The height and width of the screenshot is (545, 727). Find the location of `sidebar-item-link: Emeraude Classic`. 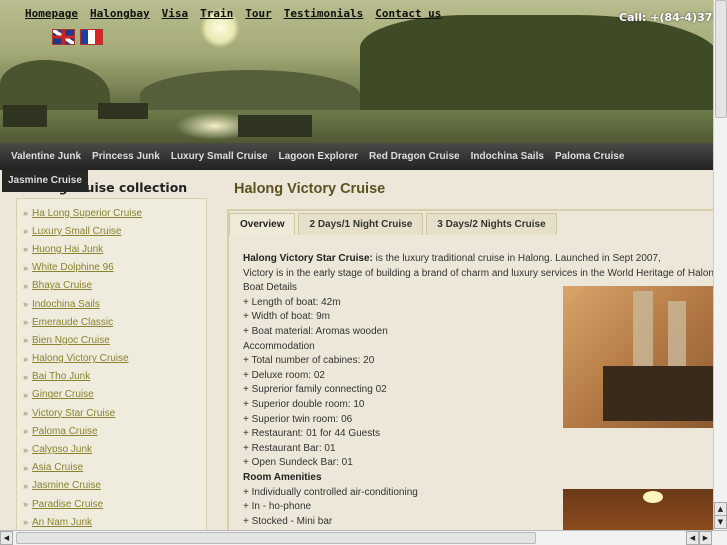

sidebar-item-link: Emeraude Classic is located at coordinates (72, 322).